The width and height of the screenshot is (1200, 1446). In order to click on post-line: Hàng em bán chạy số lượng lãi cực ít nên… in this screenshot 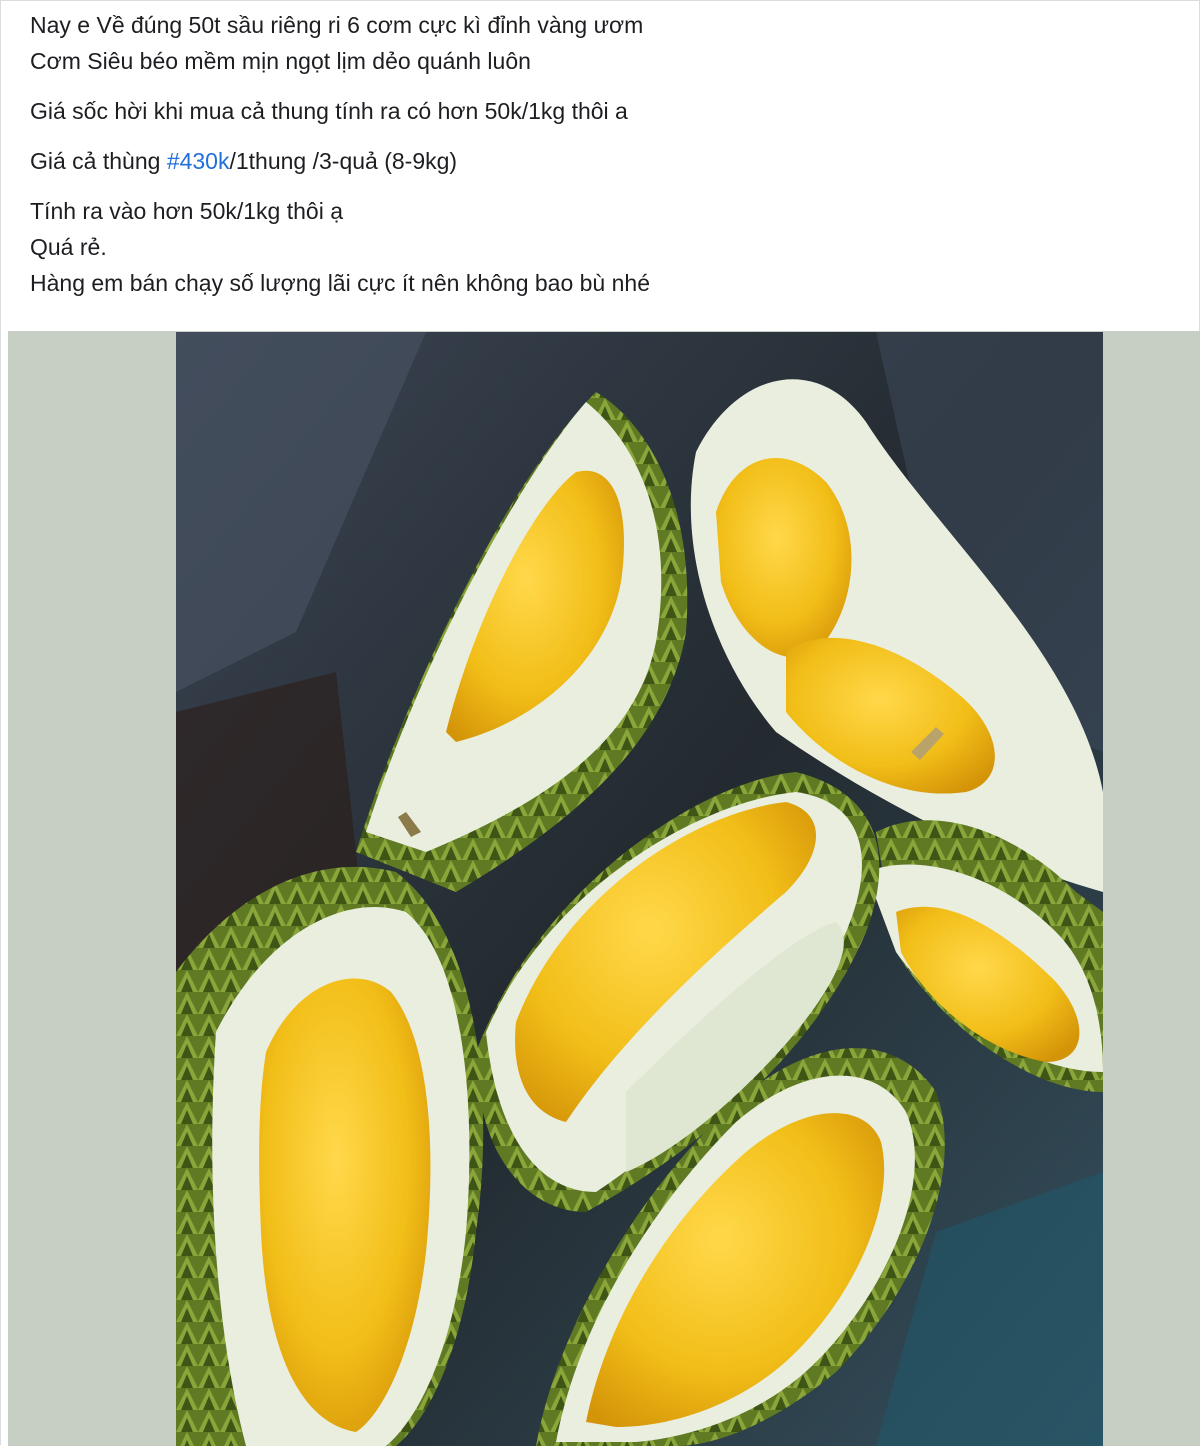, I will do `click(340, 283)`.